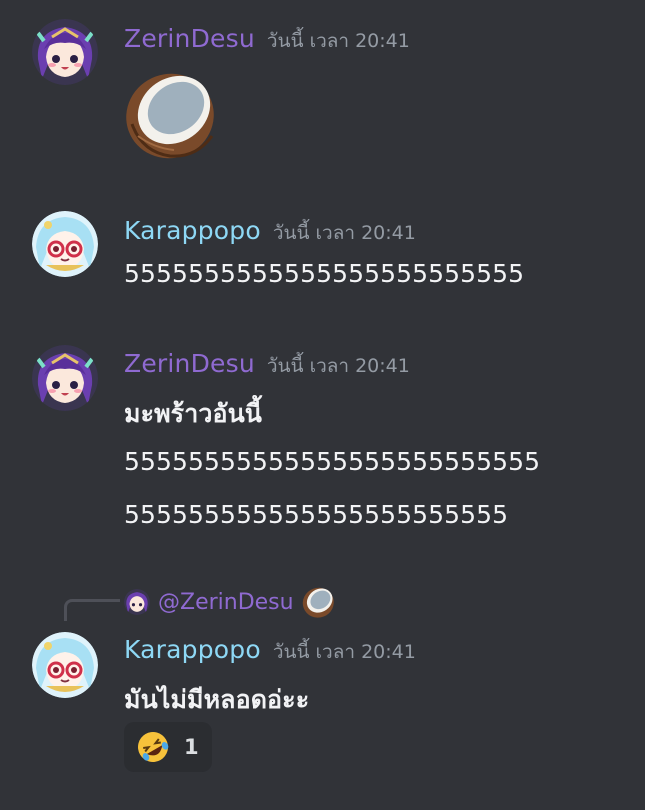 This screenshot has height=810, width=645. I want to click on rolling-on-floor-laughing-icon, so click(153, 747).